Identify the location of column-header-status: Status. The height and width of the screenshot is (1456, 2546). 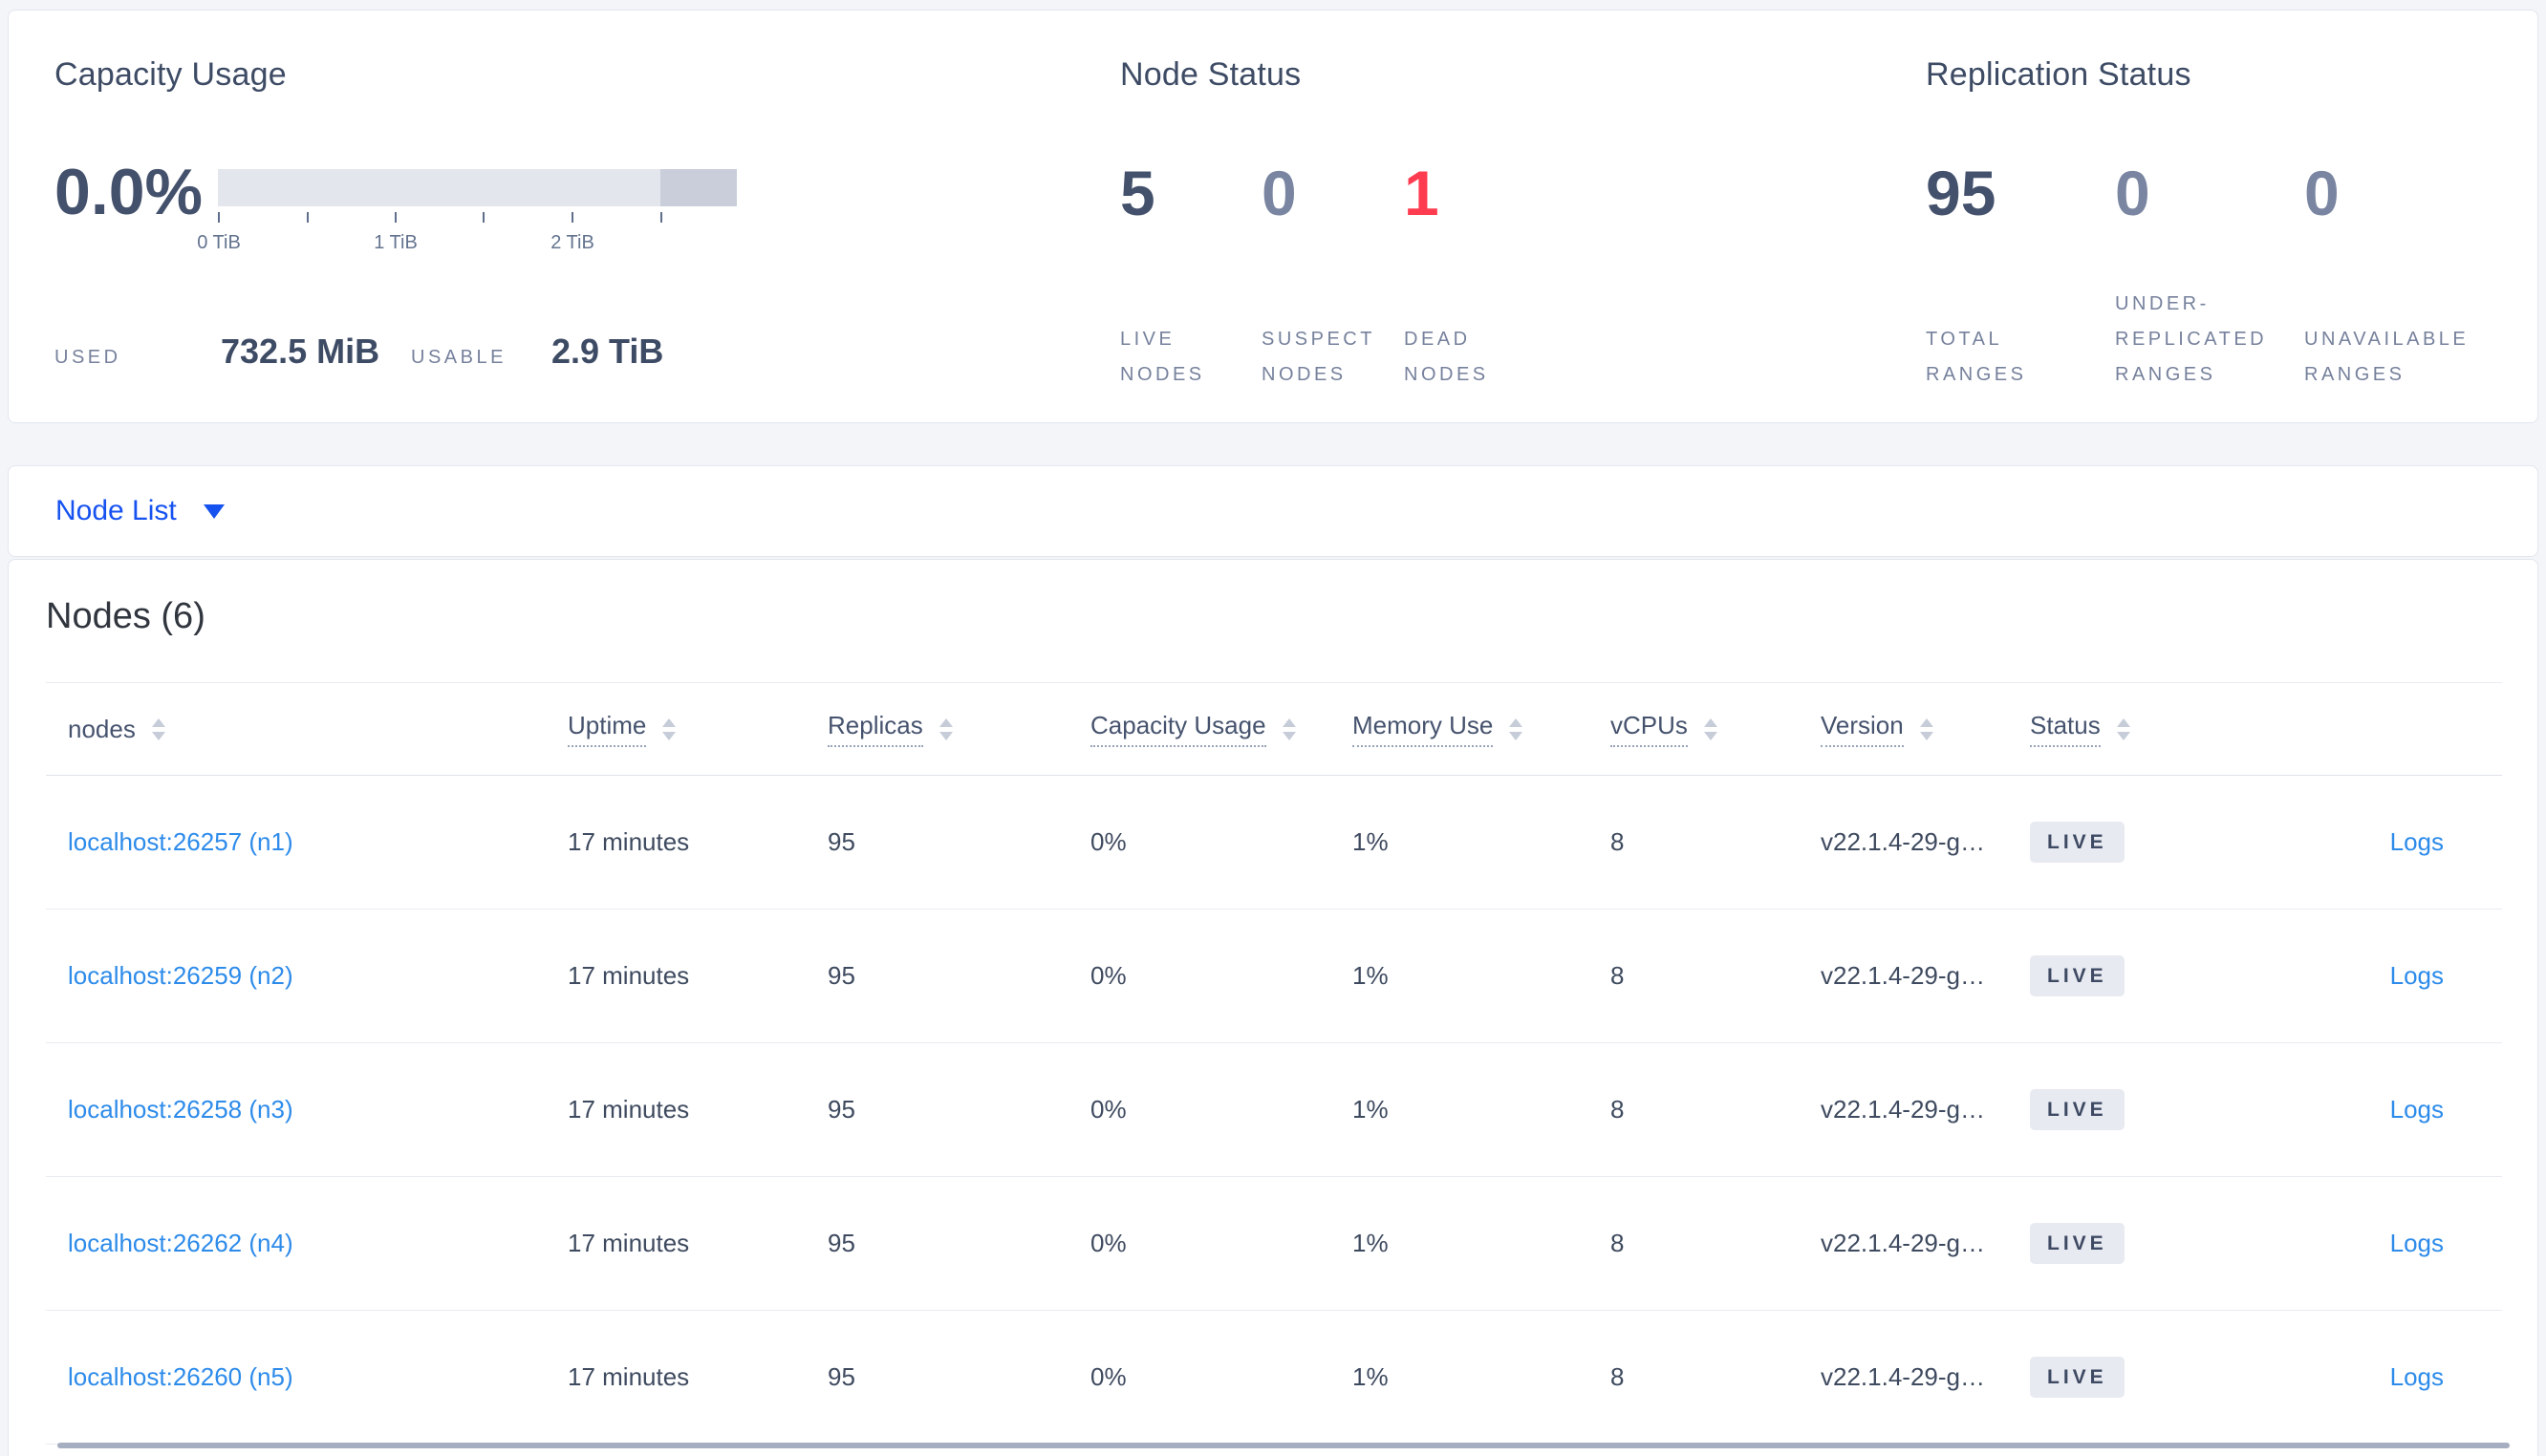
(2164, 729).